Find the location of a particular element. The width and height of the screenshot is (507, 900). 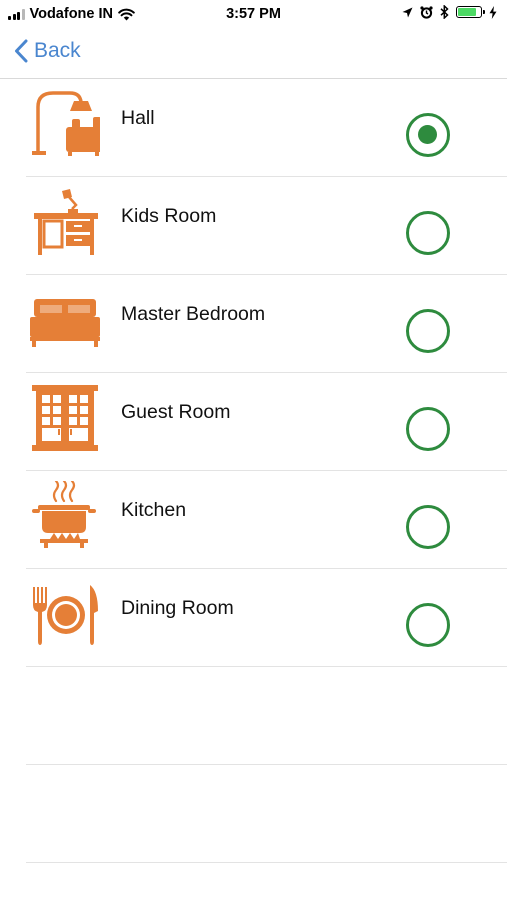

room-row-kitchen: Kitchen is located at coordinates (266, 520).